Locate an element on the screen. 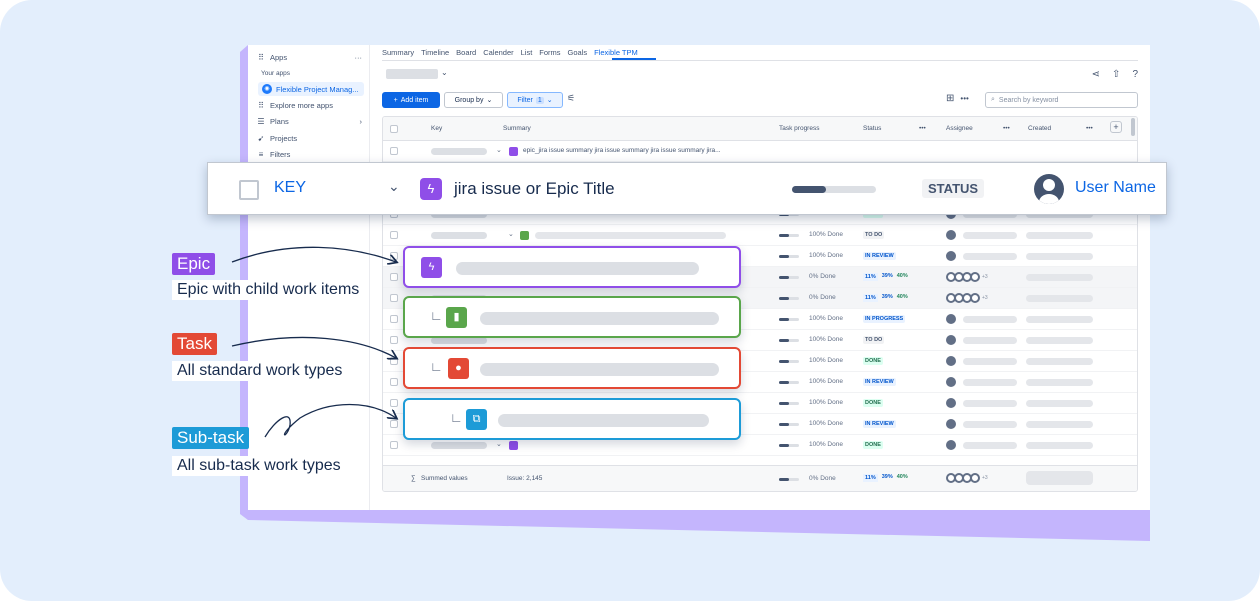 The image size is (1260, 601). epic-tag: Epic is located at coordinates (194, 264).